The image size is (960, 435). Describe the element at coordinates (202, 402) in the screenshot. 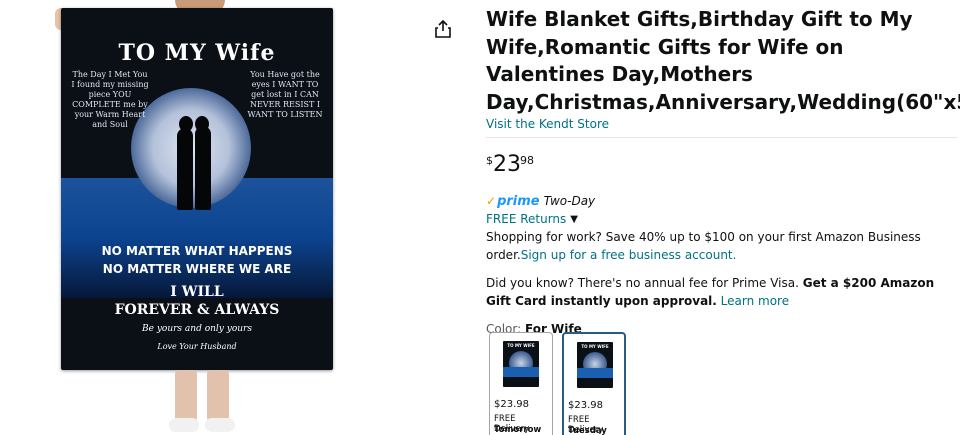

I see `person-legs` at that location.